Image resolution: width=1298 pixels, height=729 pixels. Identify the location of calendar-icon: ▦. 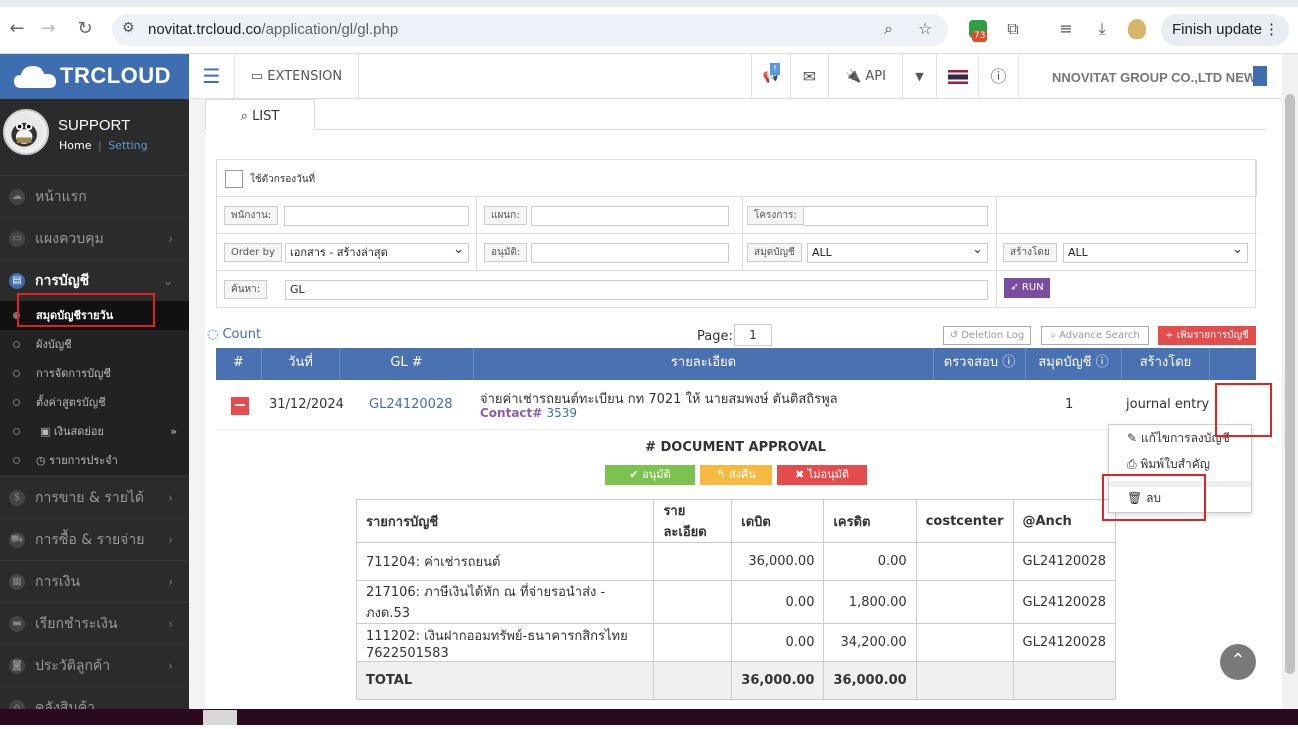
(17, 582).